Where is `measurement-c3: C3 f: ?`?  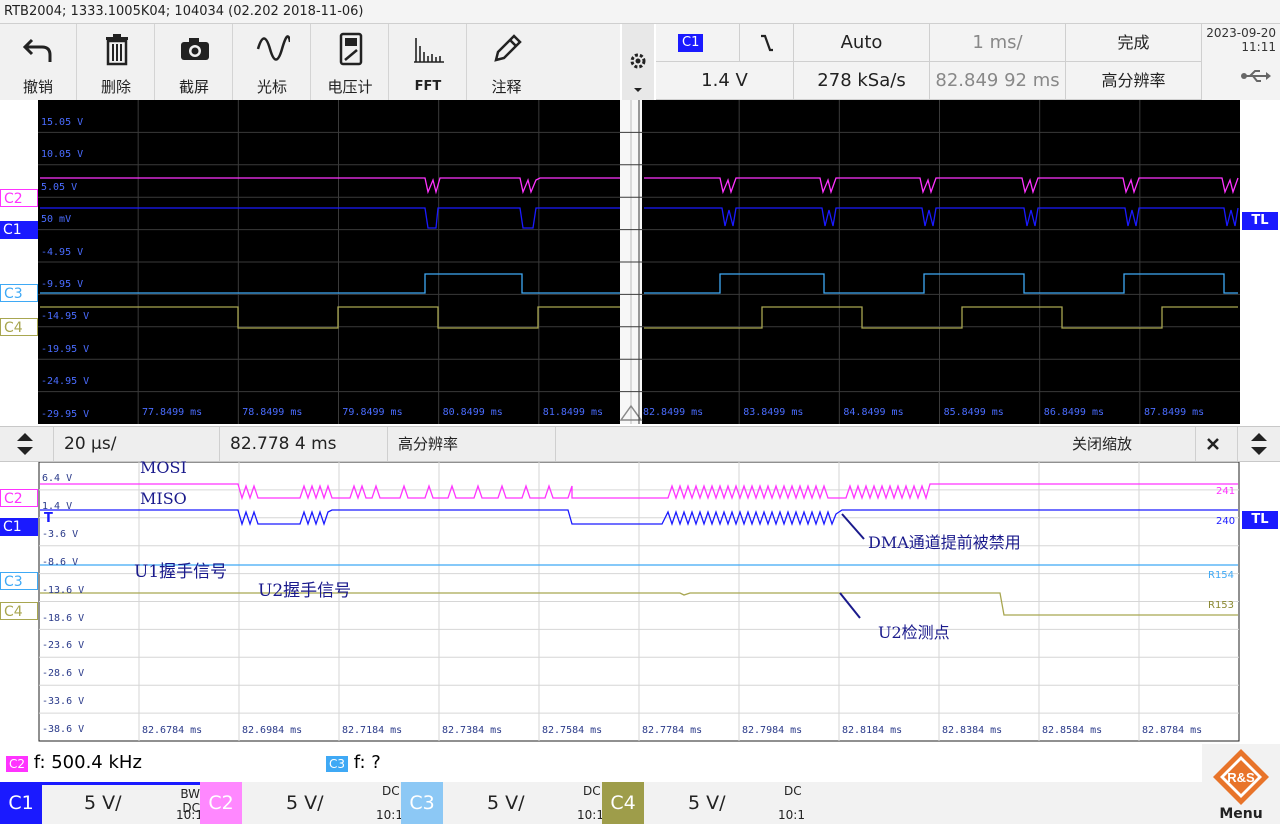 measurement-c3: C3 f: ? is located at coordinates (353, 762).